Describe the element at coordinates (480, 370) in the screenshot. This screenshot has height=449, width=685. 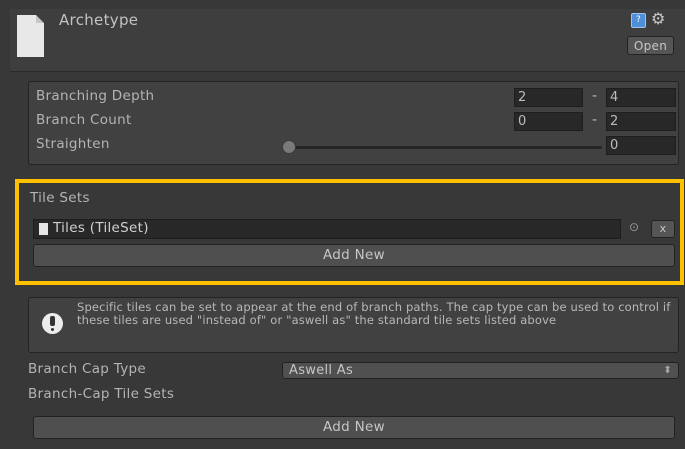
I see `branch-cap-type-dropdown: Aswell As ⬍` at that location.